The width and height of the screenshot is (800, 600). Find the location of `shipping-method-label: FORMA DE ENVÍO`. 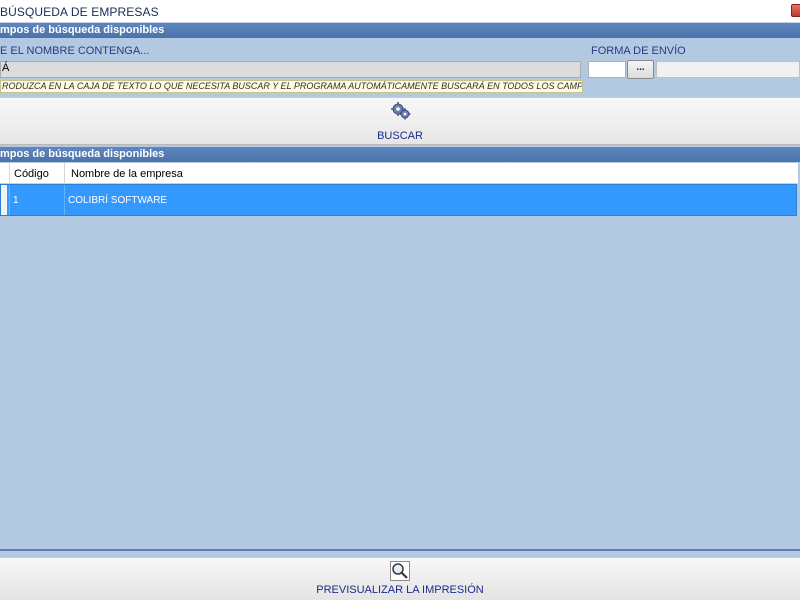

shipping-method-label: FORMA DE ENVÍO is located at coordinates (638, 51).